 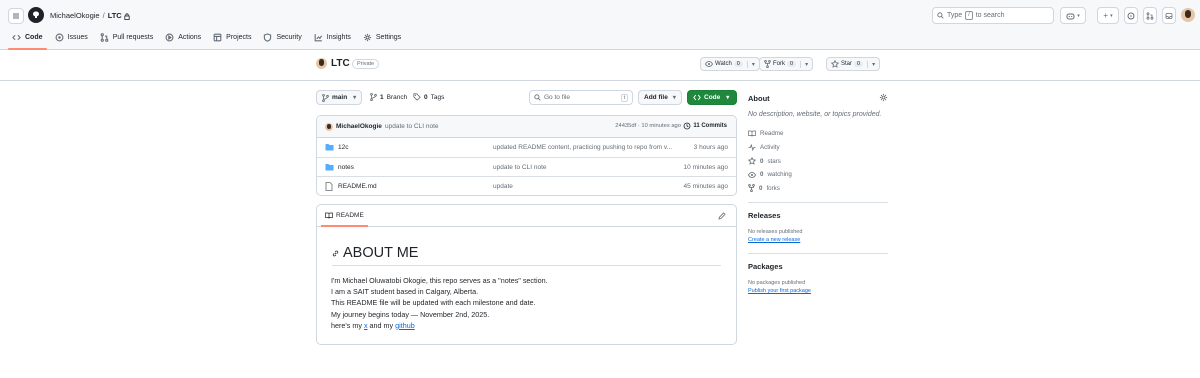 I want to click on commits-link: 11 Commits, so click(x=705, y=126).